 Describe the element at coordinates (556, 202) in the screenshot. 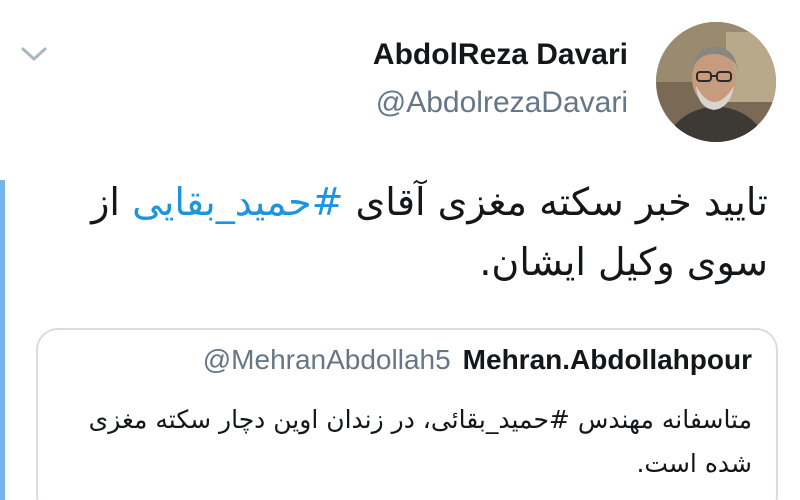

I see `tweet-text-part: تایید خبر سکته مغزی آقای` at that location.